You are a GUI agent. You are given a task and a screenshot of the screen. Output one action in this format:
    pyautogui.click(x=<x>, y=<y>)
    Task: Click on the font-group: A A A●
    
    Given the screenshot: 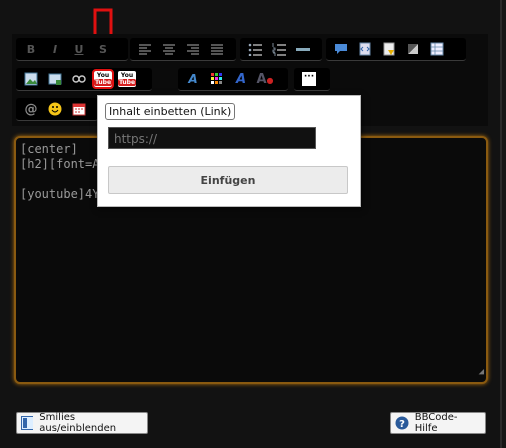 What is the action you would take?
    pyautogui.click(x=233, y=79)
    